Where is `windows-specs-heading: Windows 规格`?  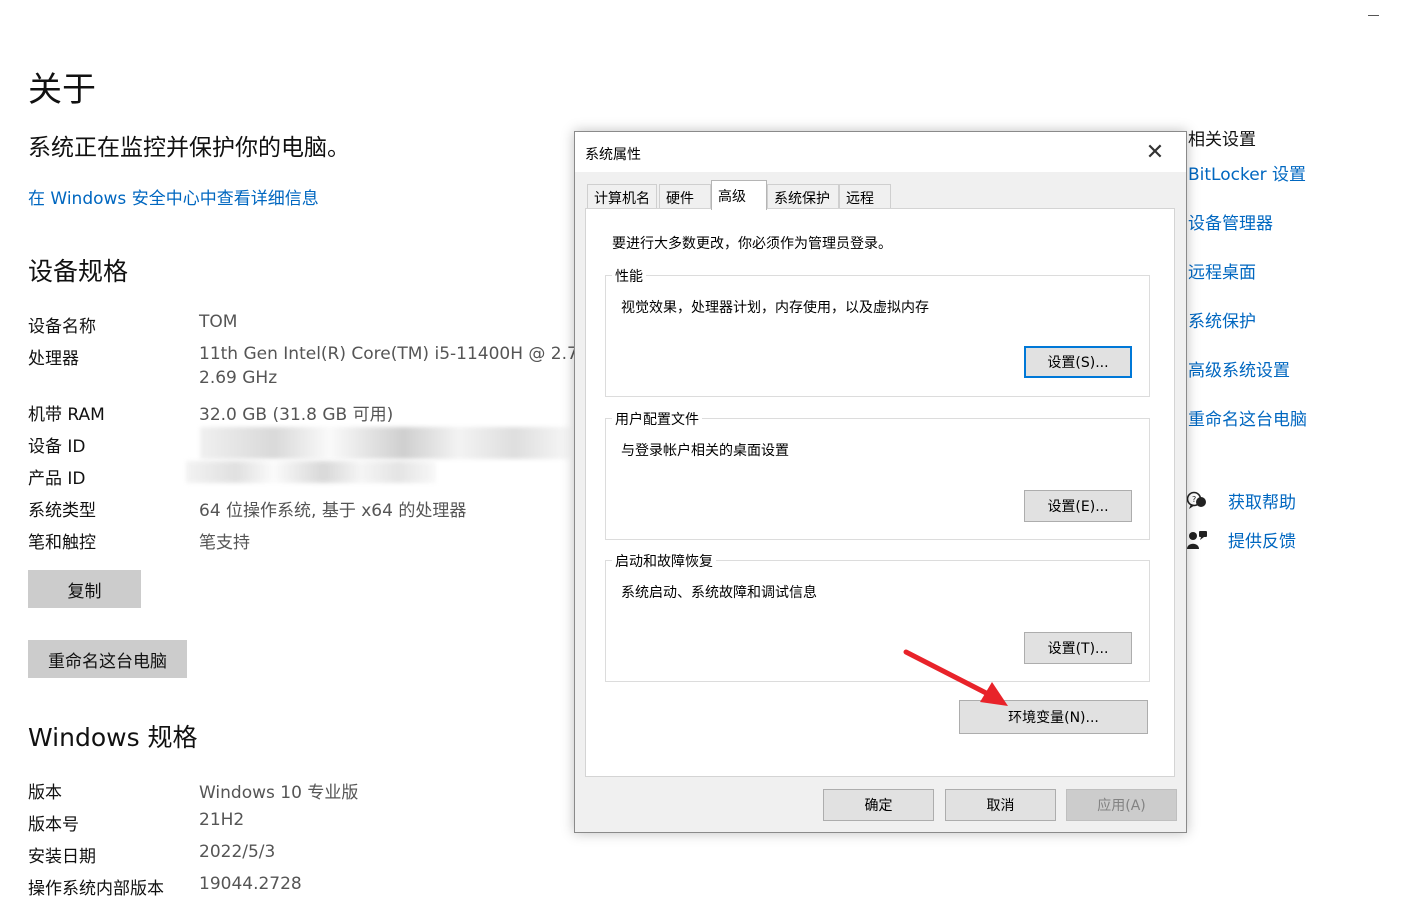 windows-specs-heading: Windows 规格 is located at coordinates (113, 737).